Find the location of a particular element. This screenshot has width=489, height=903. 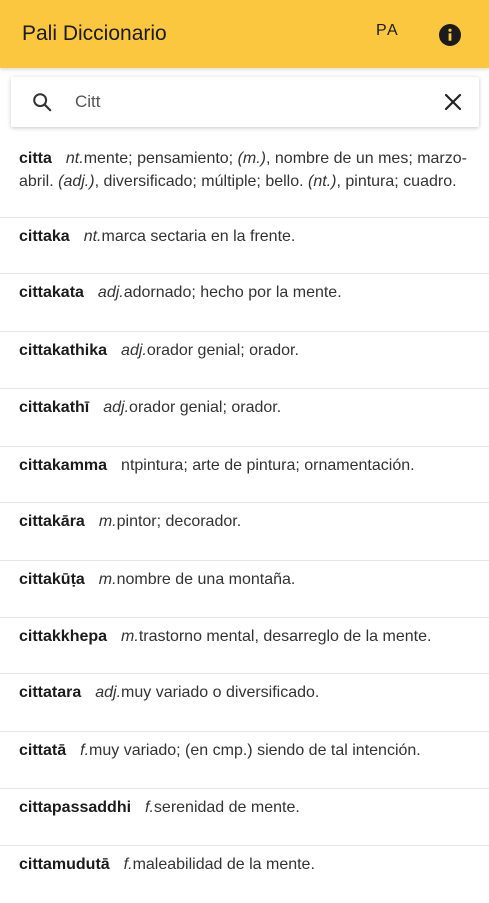

entry-cittakuta: cittakūṭa m.nombre de una montaña. is located at coordinates (244, 589).